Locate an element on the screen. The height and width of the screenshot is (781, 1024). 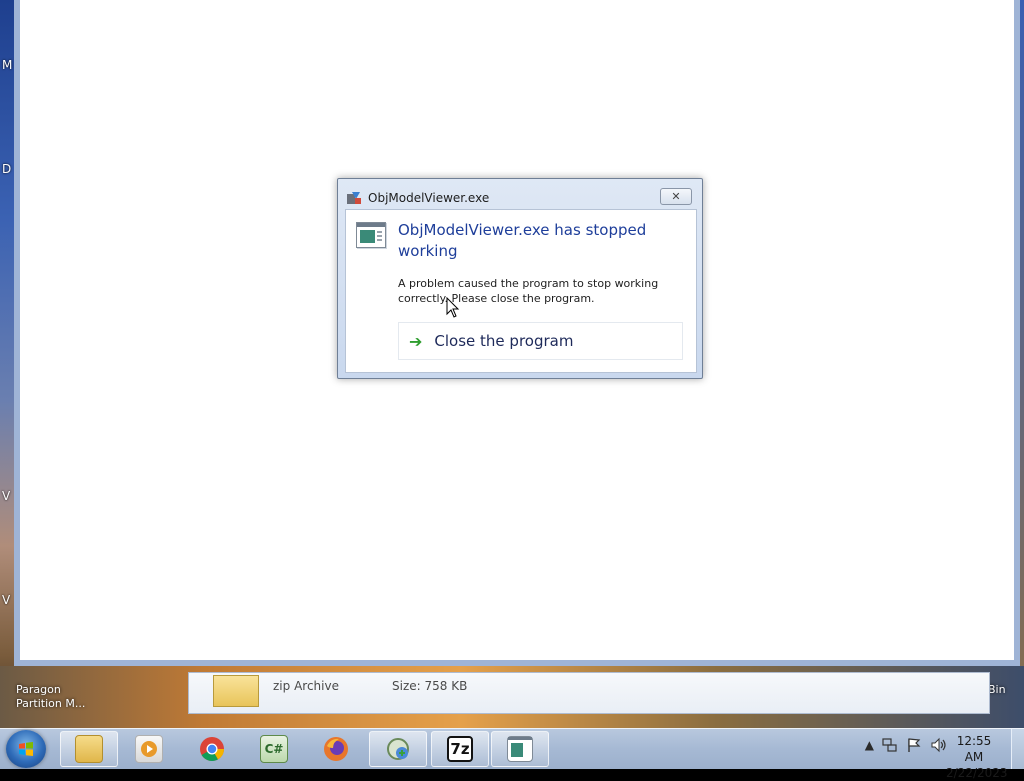
windows-logo-icon is located at coordinates (26, 749).